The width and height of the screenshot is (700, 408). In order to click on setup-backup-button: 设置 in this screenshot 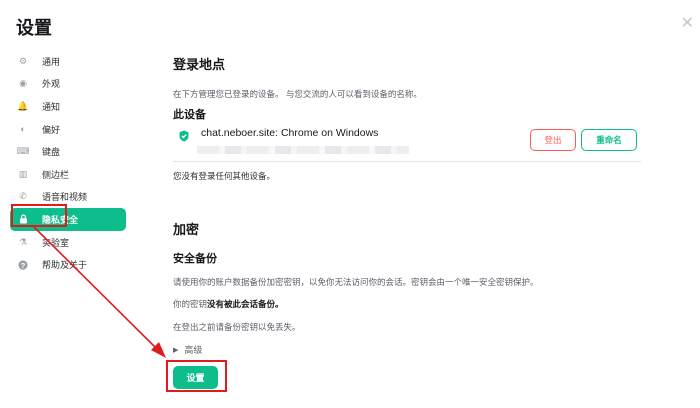, I will do `click(195, 377)`.